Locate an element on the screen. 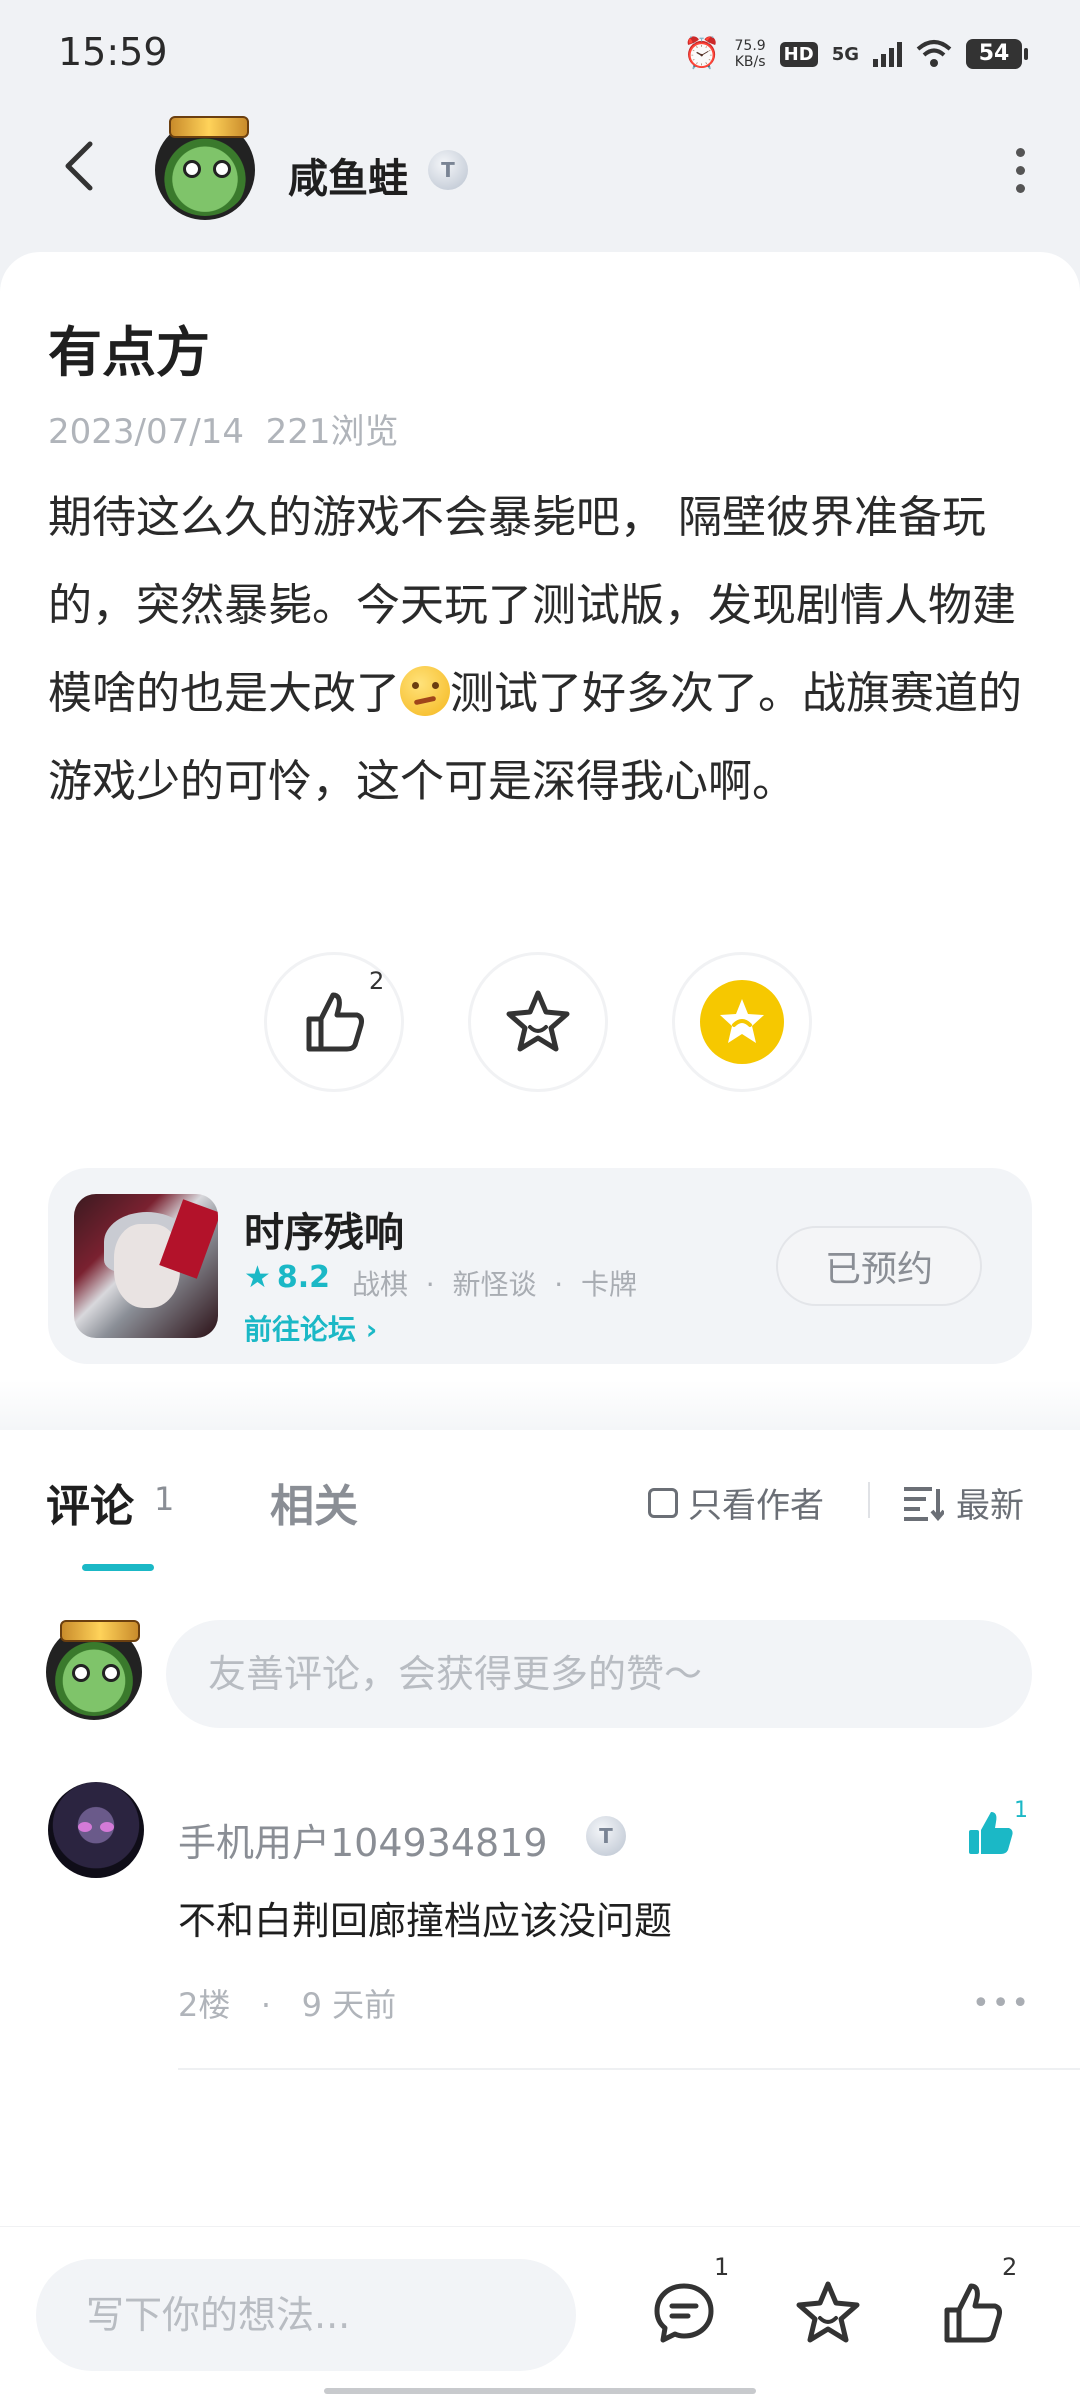 The width and height of the screenshot is (1080, 2400). thumbs-up-filled-icon is located at coordinates (991, 1833).